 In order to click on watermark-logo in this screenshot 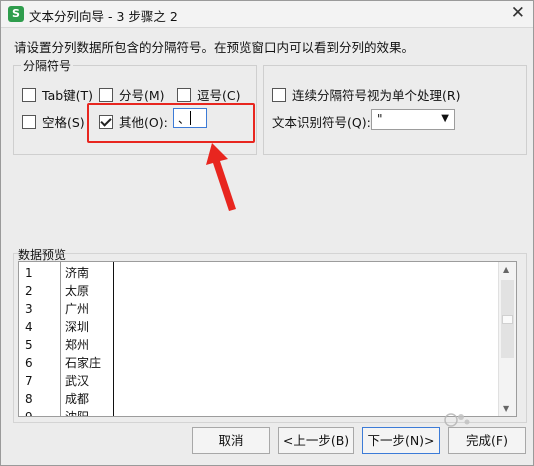, I will do `click(457, 420)`.